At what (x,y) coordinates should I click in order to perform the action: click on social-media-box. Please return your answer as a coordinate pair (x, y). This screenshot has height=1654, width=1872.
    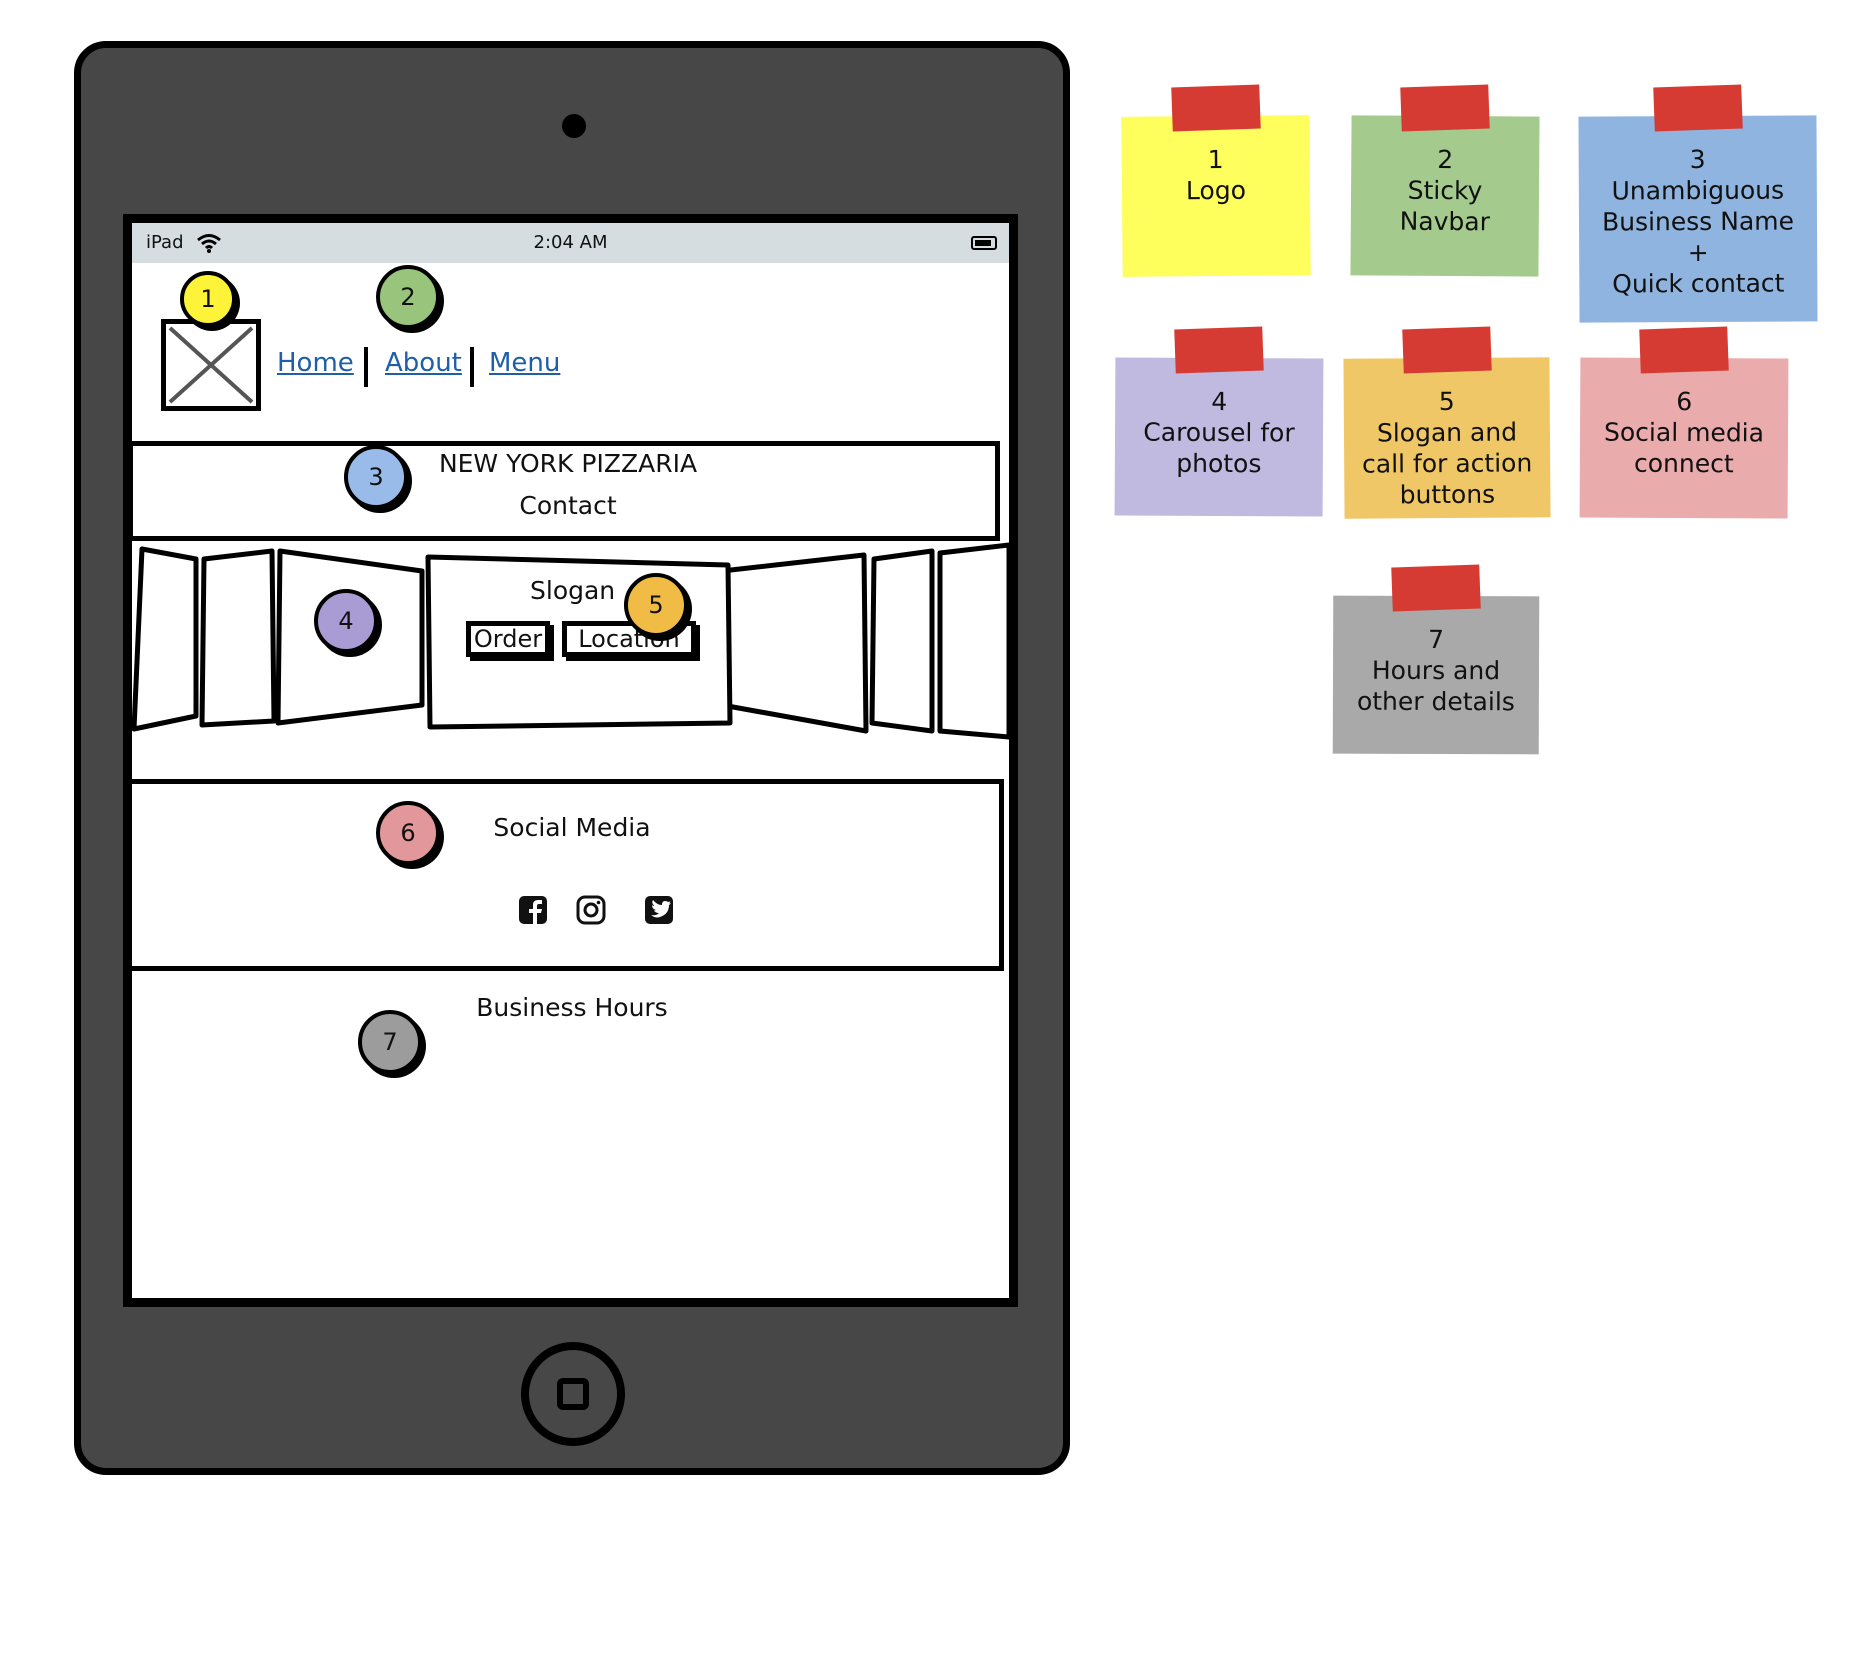
    Looking at the image, I should click on (568, 875).